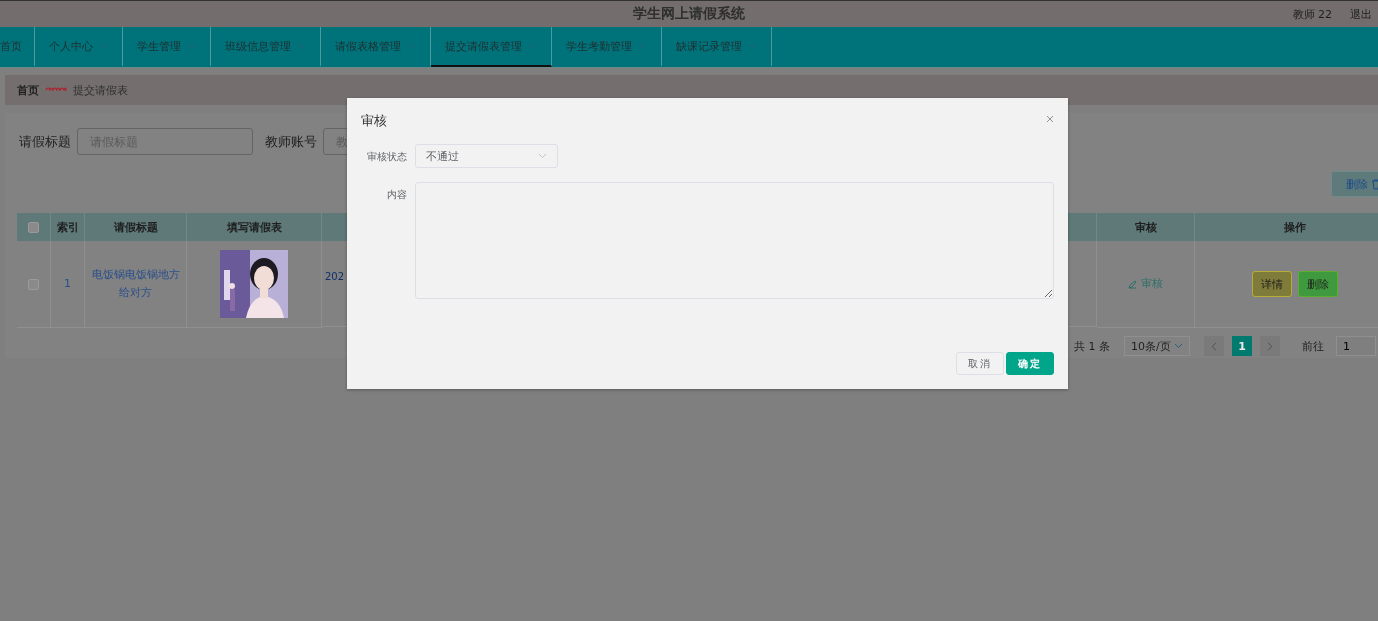 Image resolution: width=1378 pixels, height=621 pixels. I want to click on next-page-button, so click(1270, 346).